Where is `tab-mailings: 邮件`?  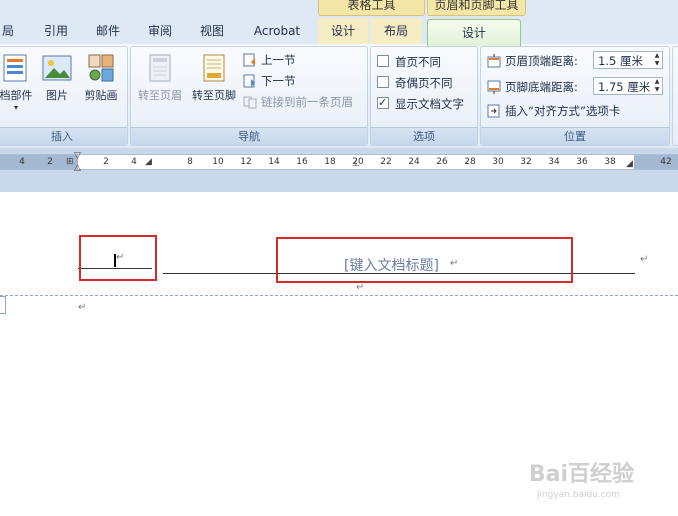 tab-mailings: 邮件 is located at coordinates (108, 31).